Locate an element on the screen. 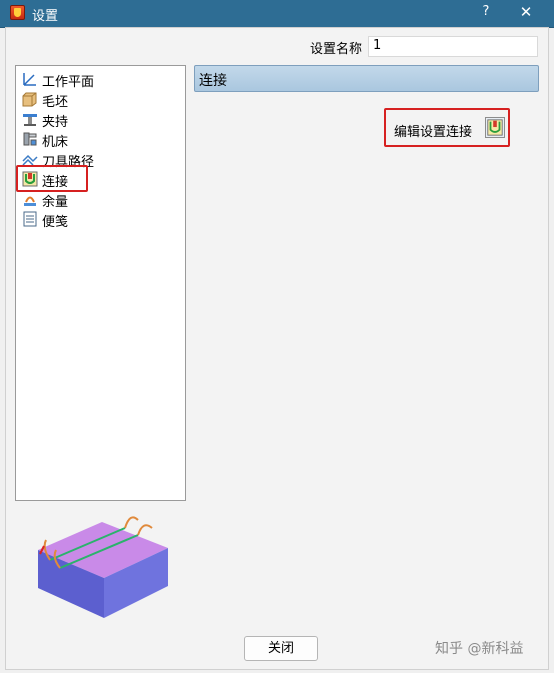  help-button: ? is located at coordinates (486, 11).